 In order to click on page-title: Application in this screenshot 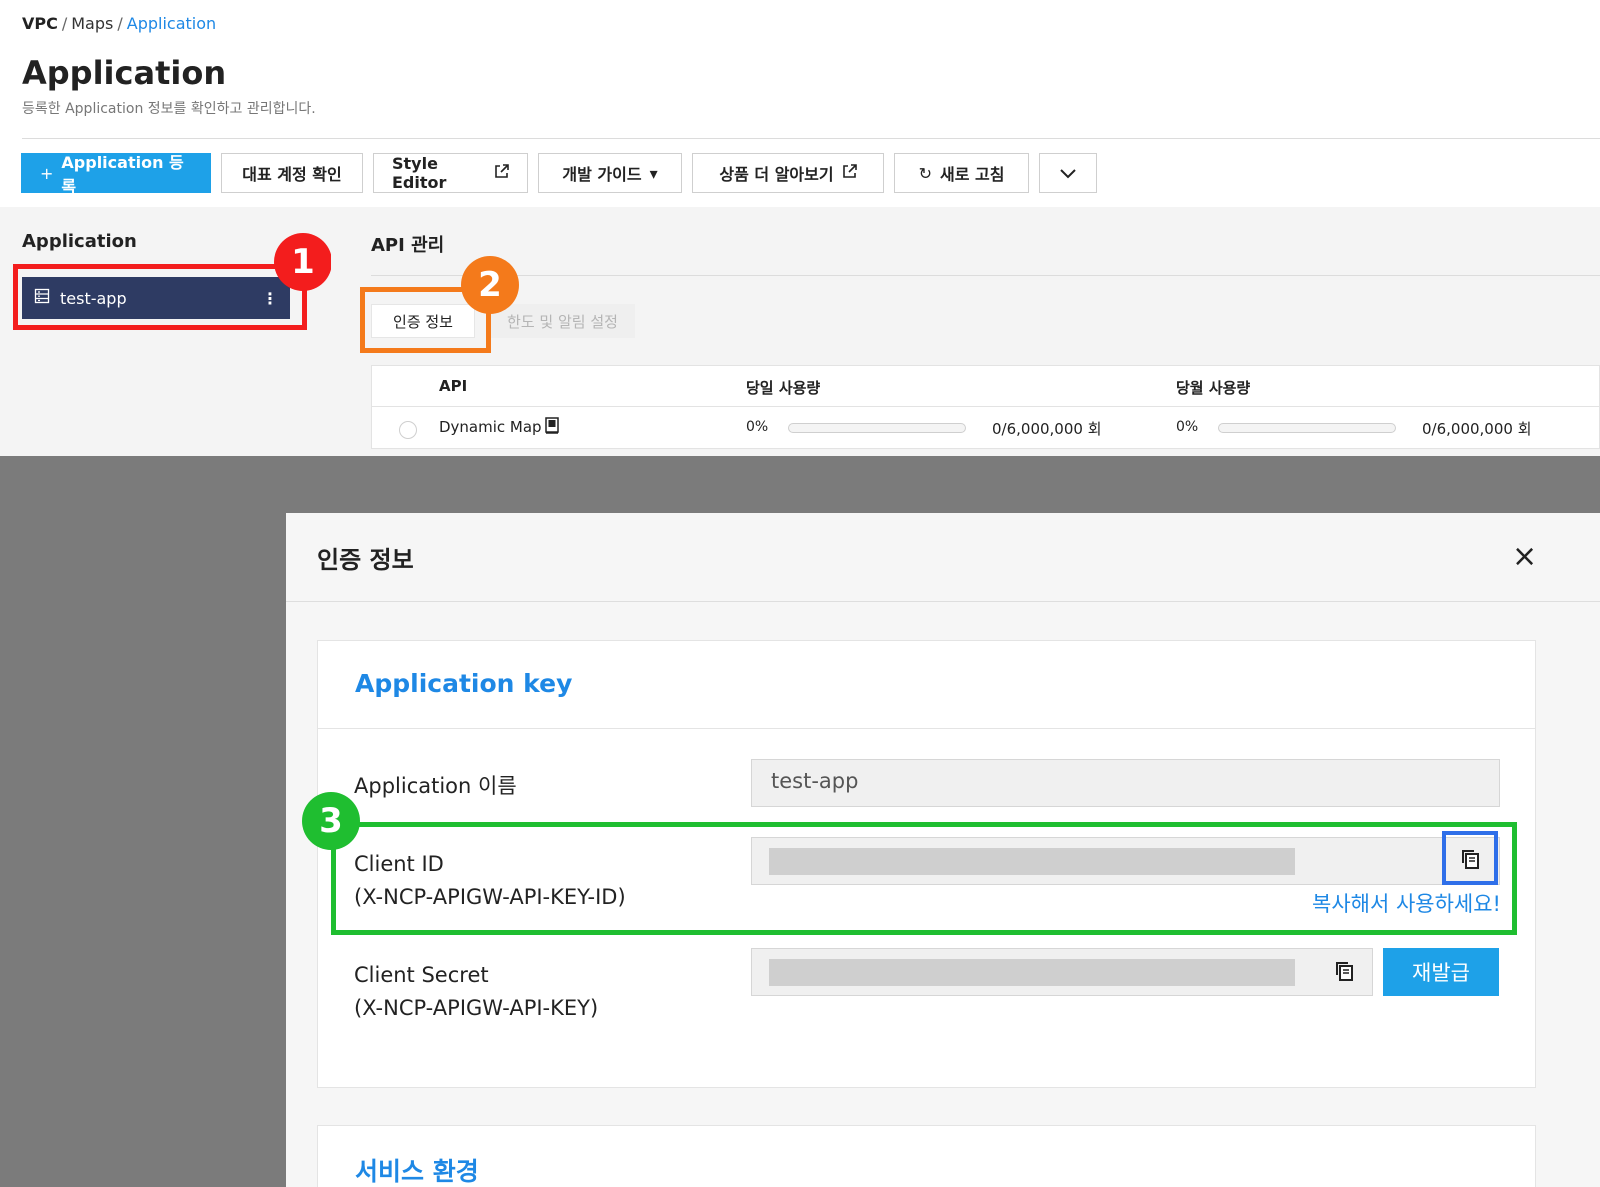, I will do `click(124, 73)`.